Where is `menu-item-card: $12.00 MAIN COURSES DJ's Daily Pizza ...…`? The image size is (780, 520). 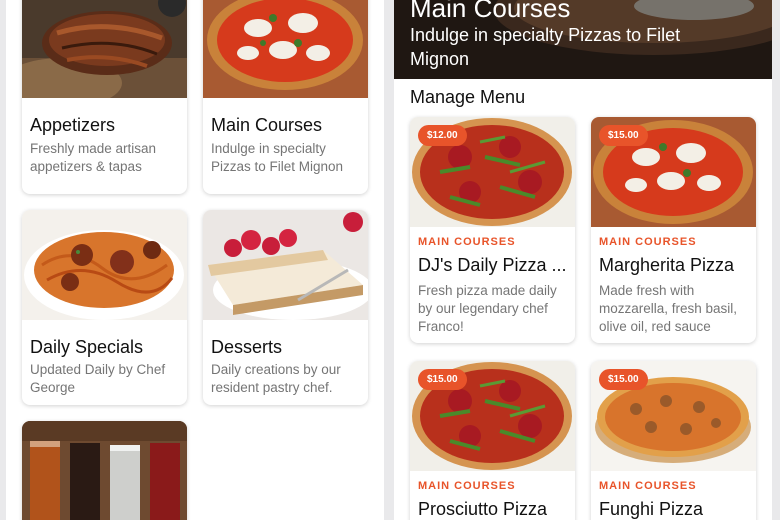 menu-item-card: $12.00 MAIN COURSES DJ's Daily Pizza ...… is located at coordinates (492, 230).